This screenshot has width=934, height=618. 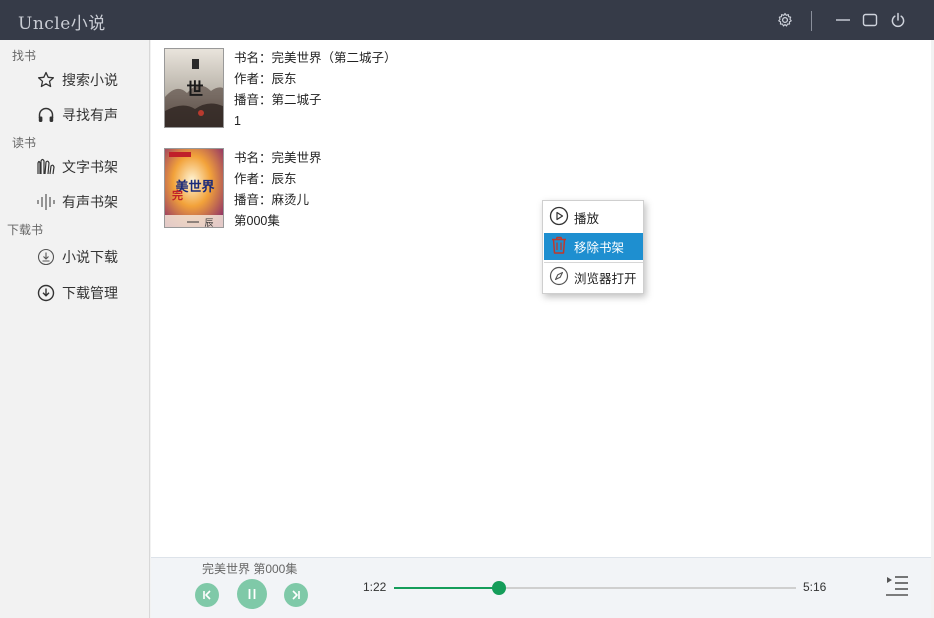 I want to click on sidebar-item-label: 小说下载, so click(x=90, y=257).